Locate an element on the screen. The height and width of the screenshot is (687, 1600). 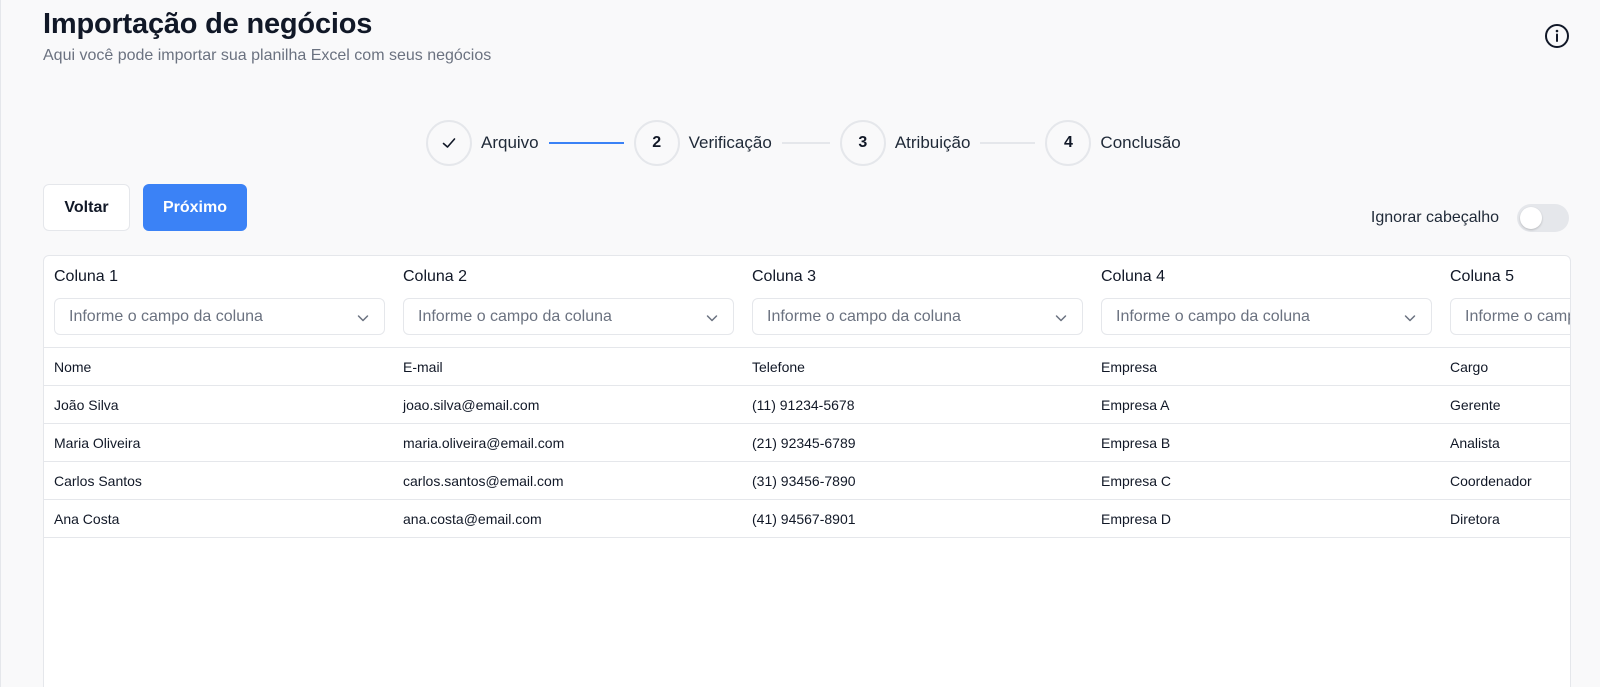
column-header: Coluna 1 Informe o campo da coluna is located at coordinates (218, 302).